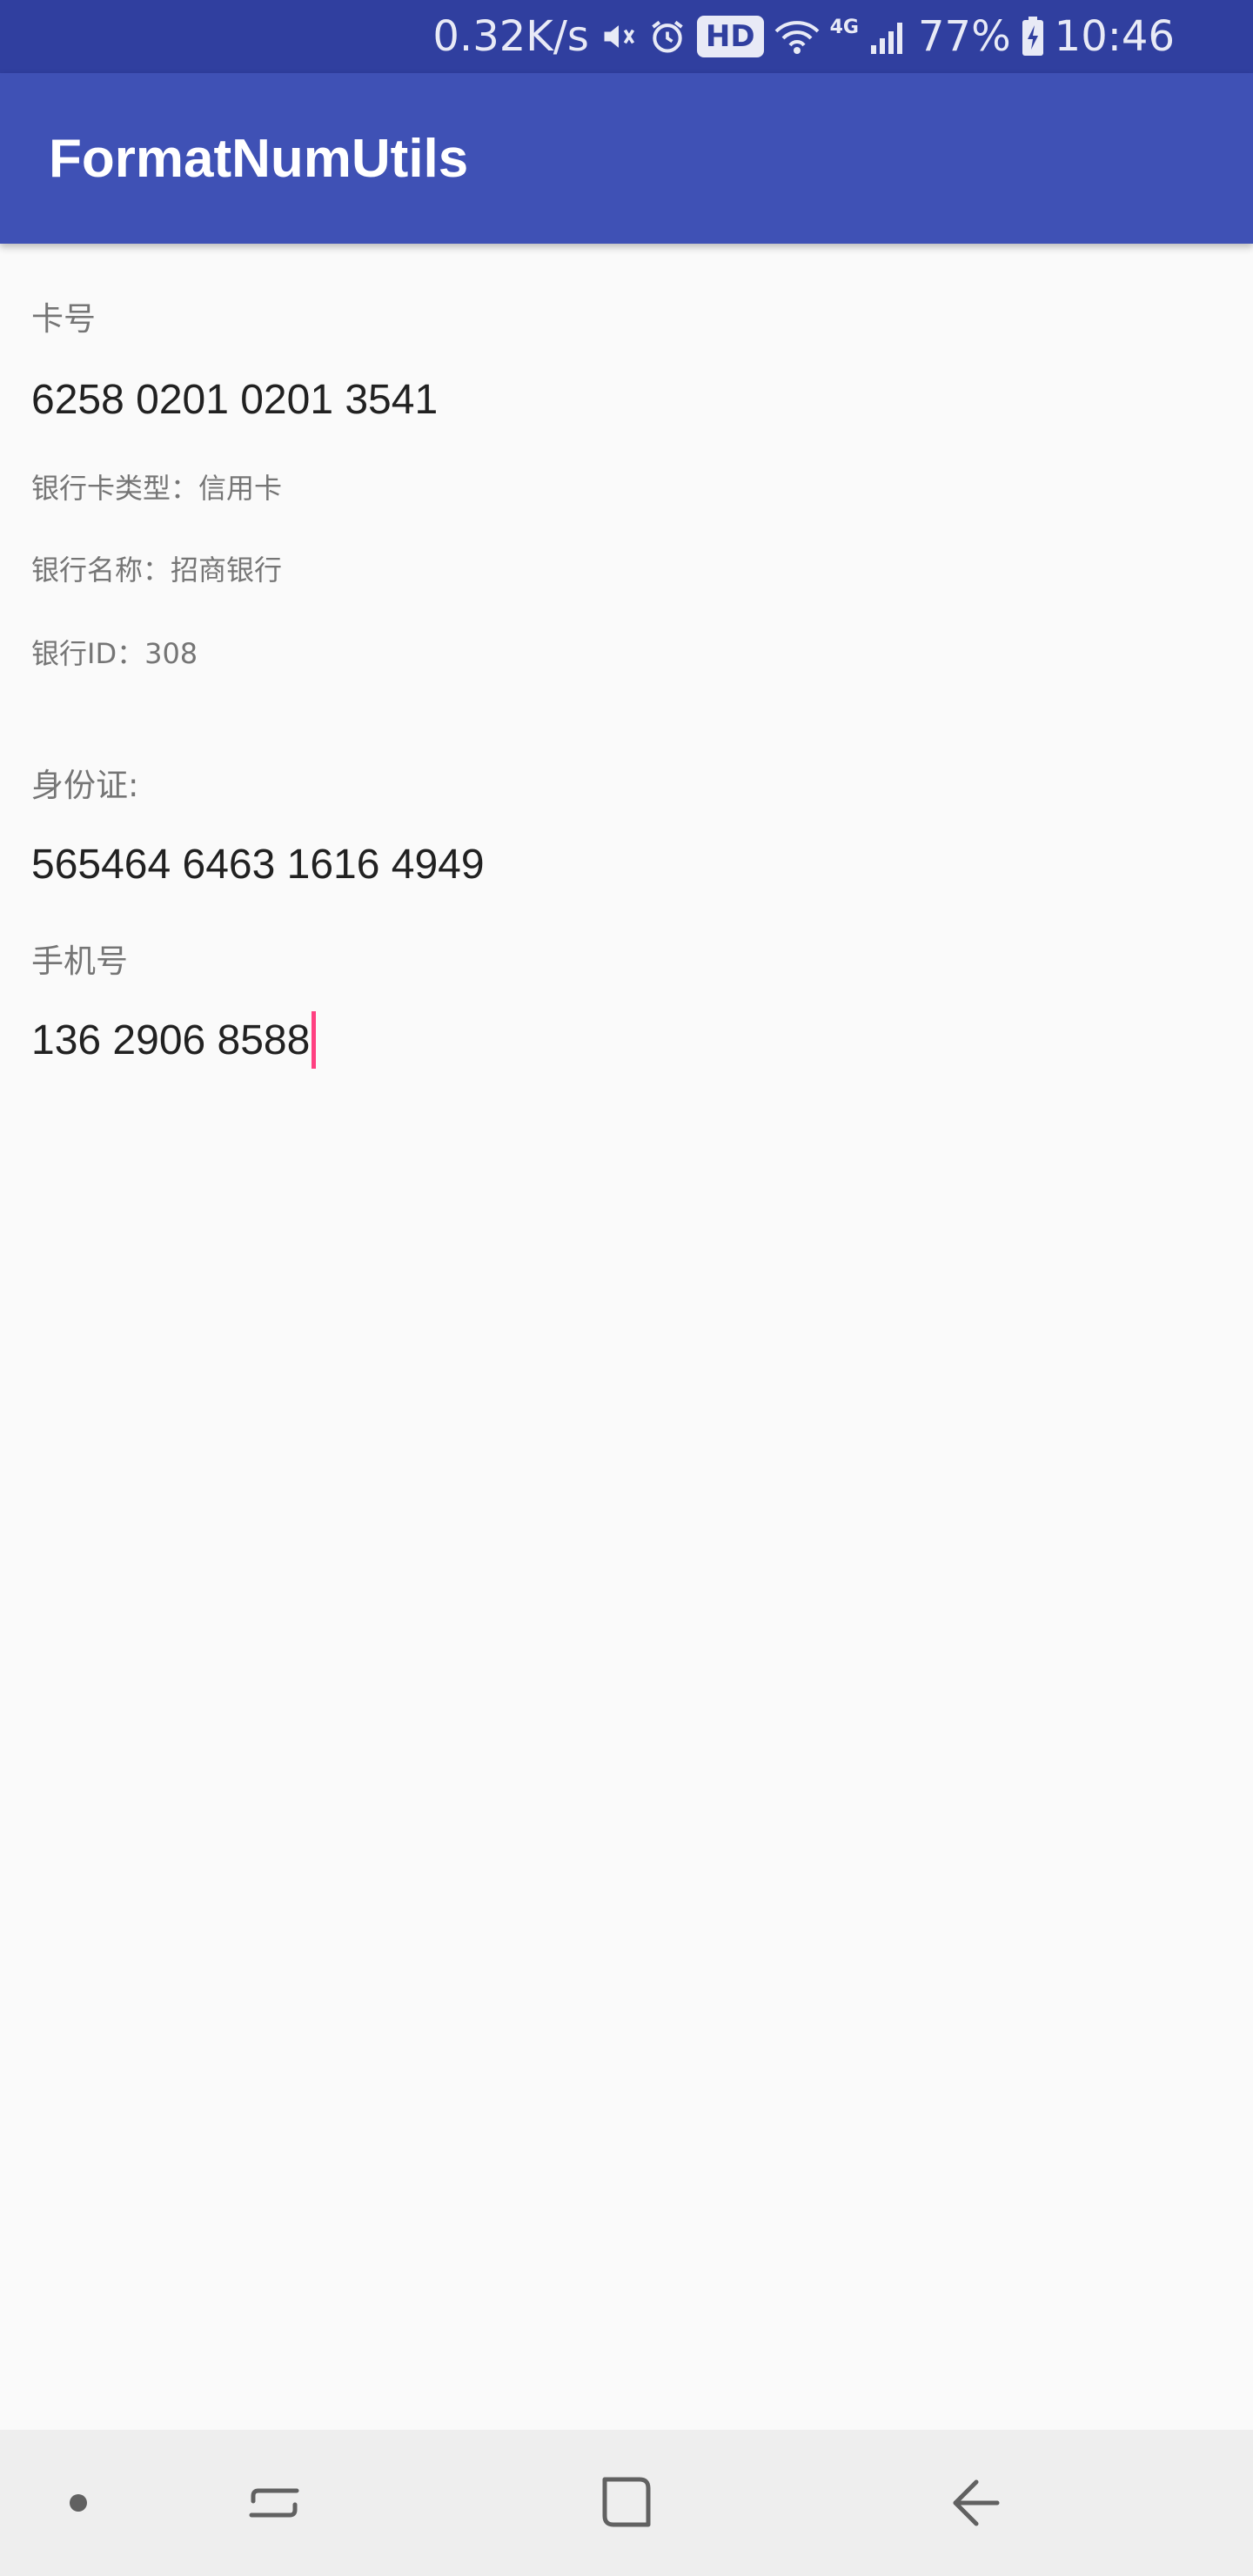  Describe the element at coordinates (85, 785) in the screenshot. I see `id-card-label: 身份证:` at that location.